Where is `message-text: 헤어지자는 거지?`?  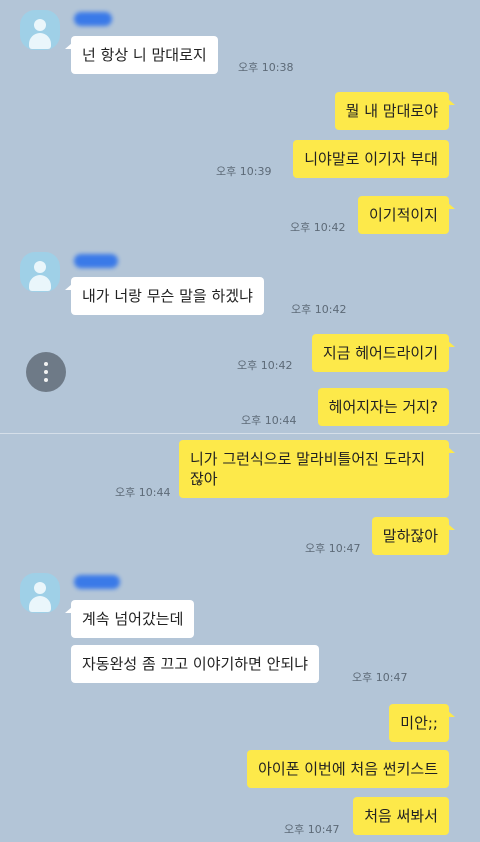 message-text: 헤어지자는 거지? is located at coordinates (383, 407).